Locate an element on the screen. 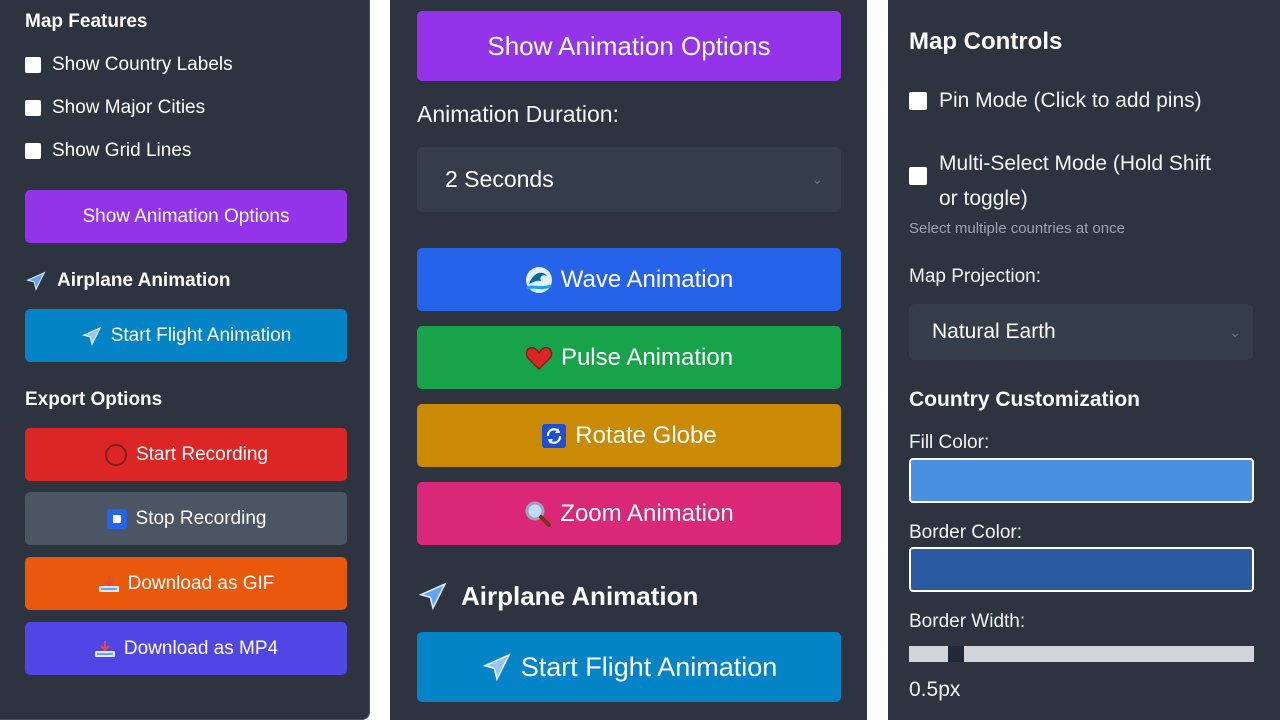 The image size is (1280, 720). select-value: 2 Seconds is located at coordinates (499, 179).